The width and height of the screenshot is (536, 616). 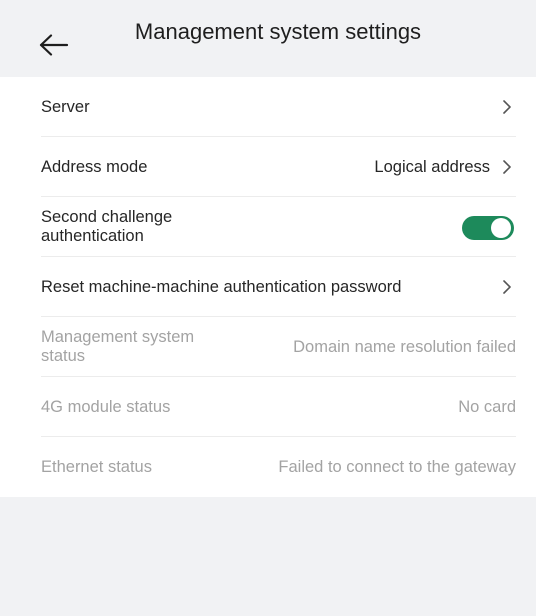 What do you see at coordinates (488, 228) in the screenshot?
I see `second-challenge-auth-toggle` at bounding box center [488, 228].